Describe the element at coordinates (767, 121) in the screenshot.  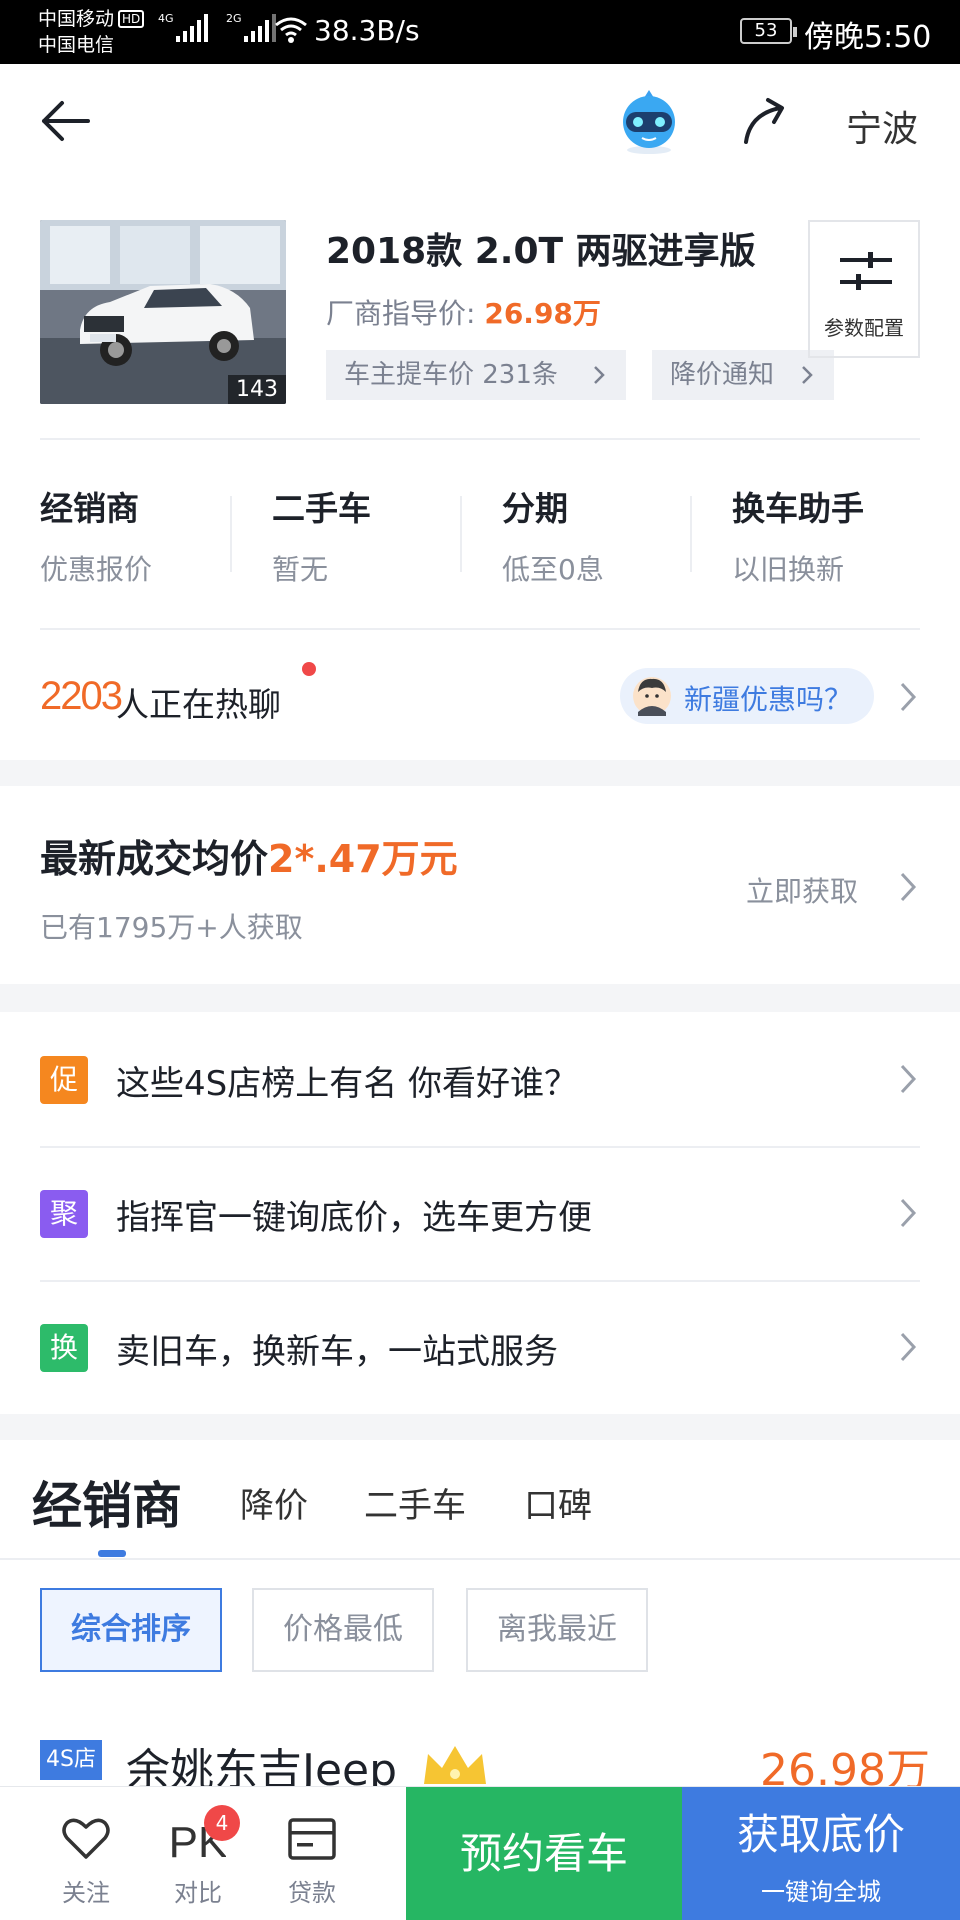
I see `share-icon` at that location.